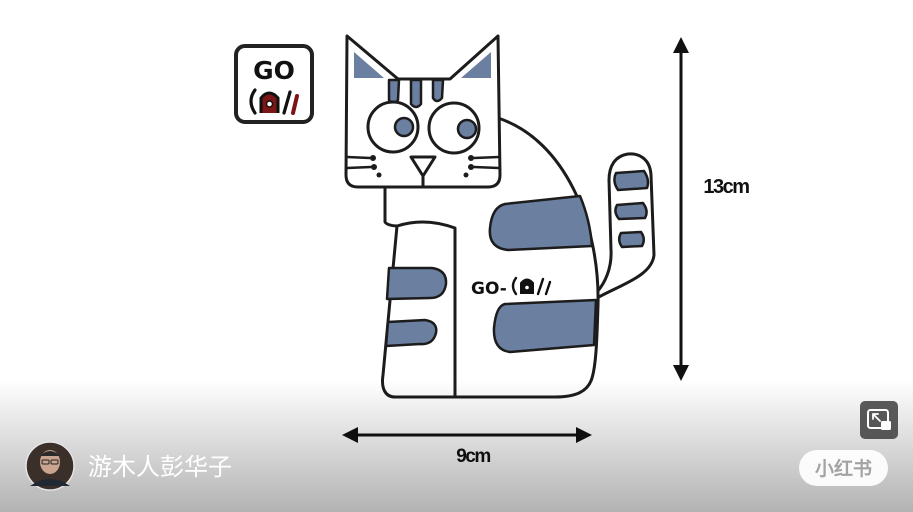 This screenshot has height=512, width=913. Describe the element at coordinates (467, 129) in the screenshot. I see `right-pupil` at that location.